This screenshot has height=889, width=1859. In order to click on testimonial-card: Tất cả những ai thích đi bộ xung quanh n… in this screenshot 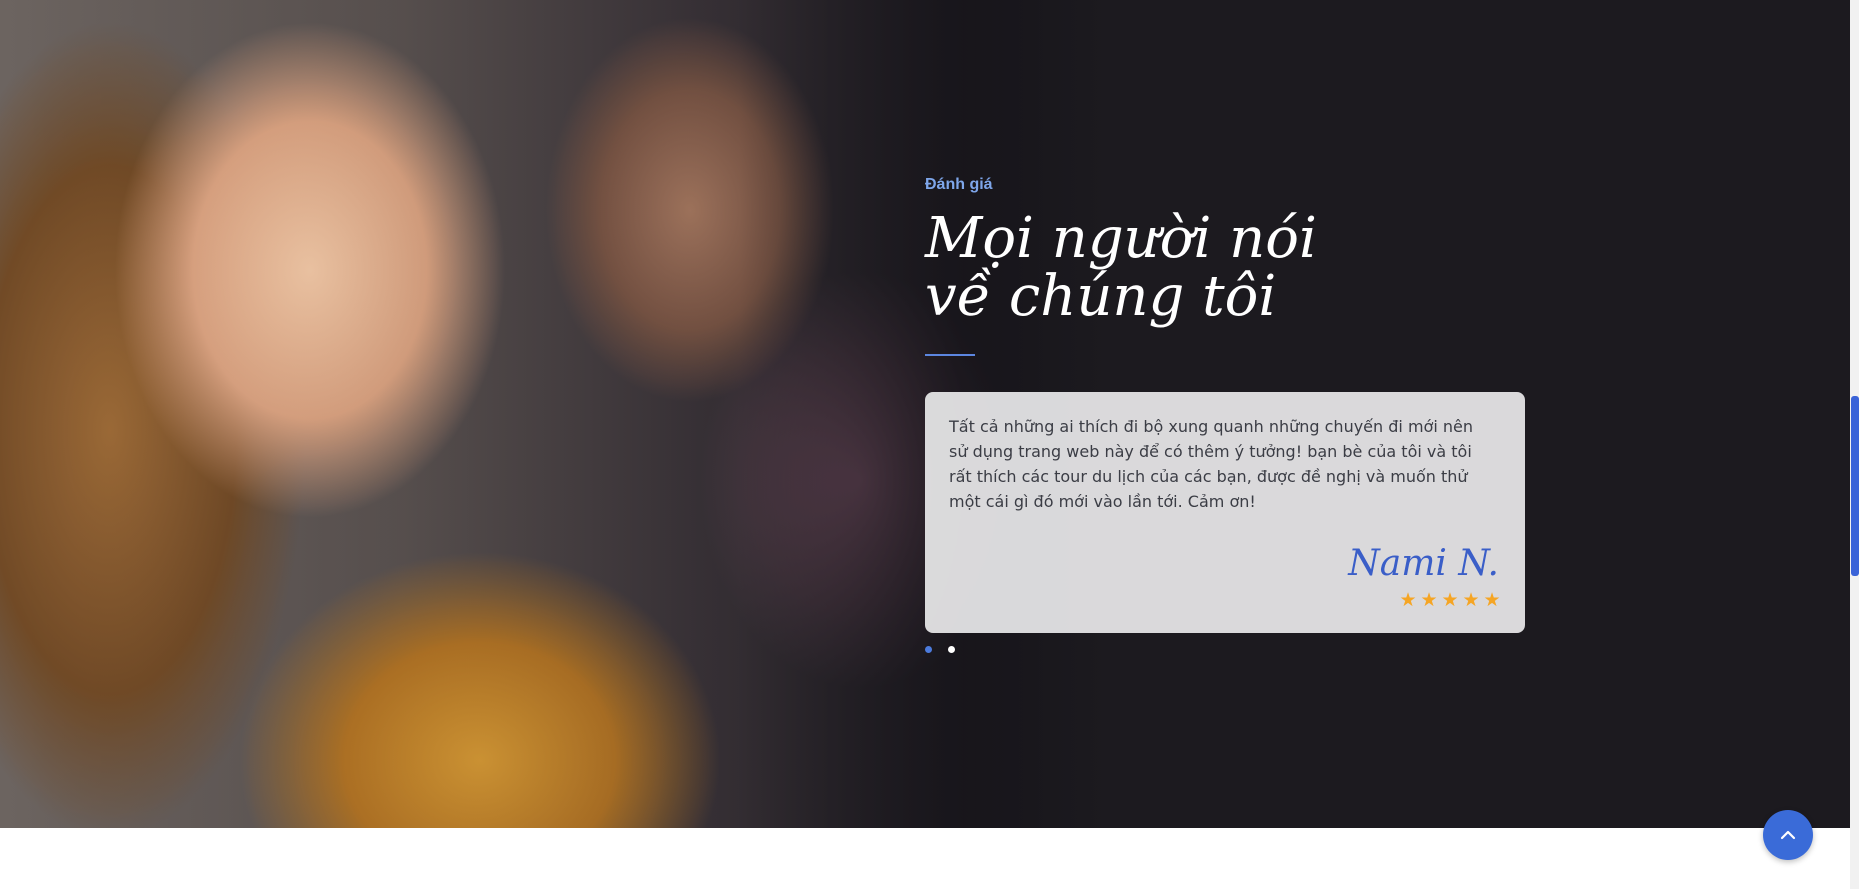, I will do `click(1225, 512)`.